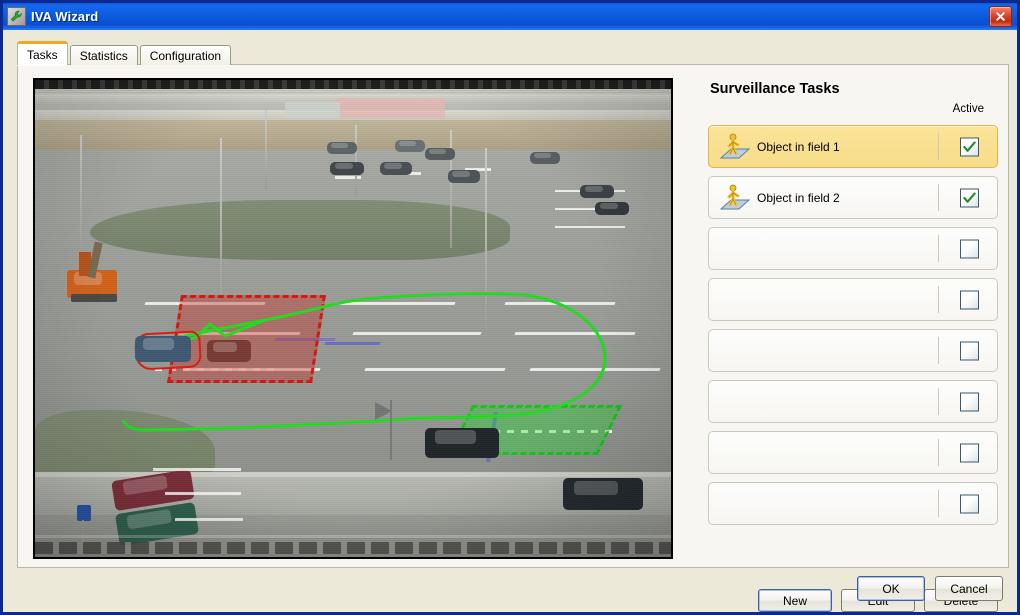 The width and height of the screenshot is (1020, 615). Describe the element at coordinates (795, 600) in the screenshot. I see `new-button: New` at that location.